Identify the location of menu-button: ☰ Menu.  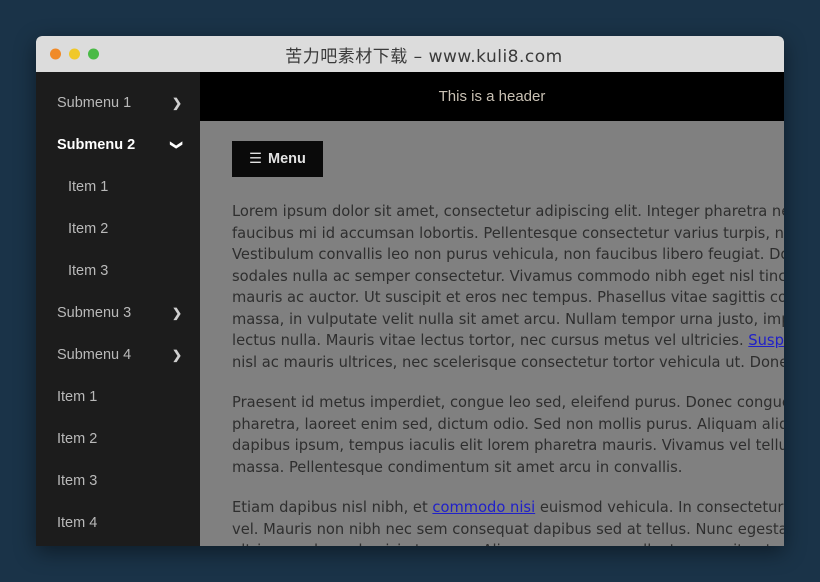
(277, 159).